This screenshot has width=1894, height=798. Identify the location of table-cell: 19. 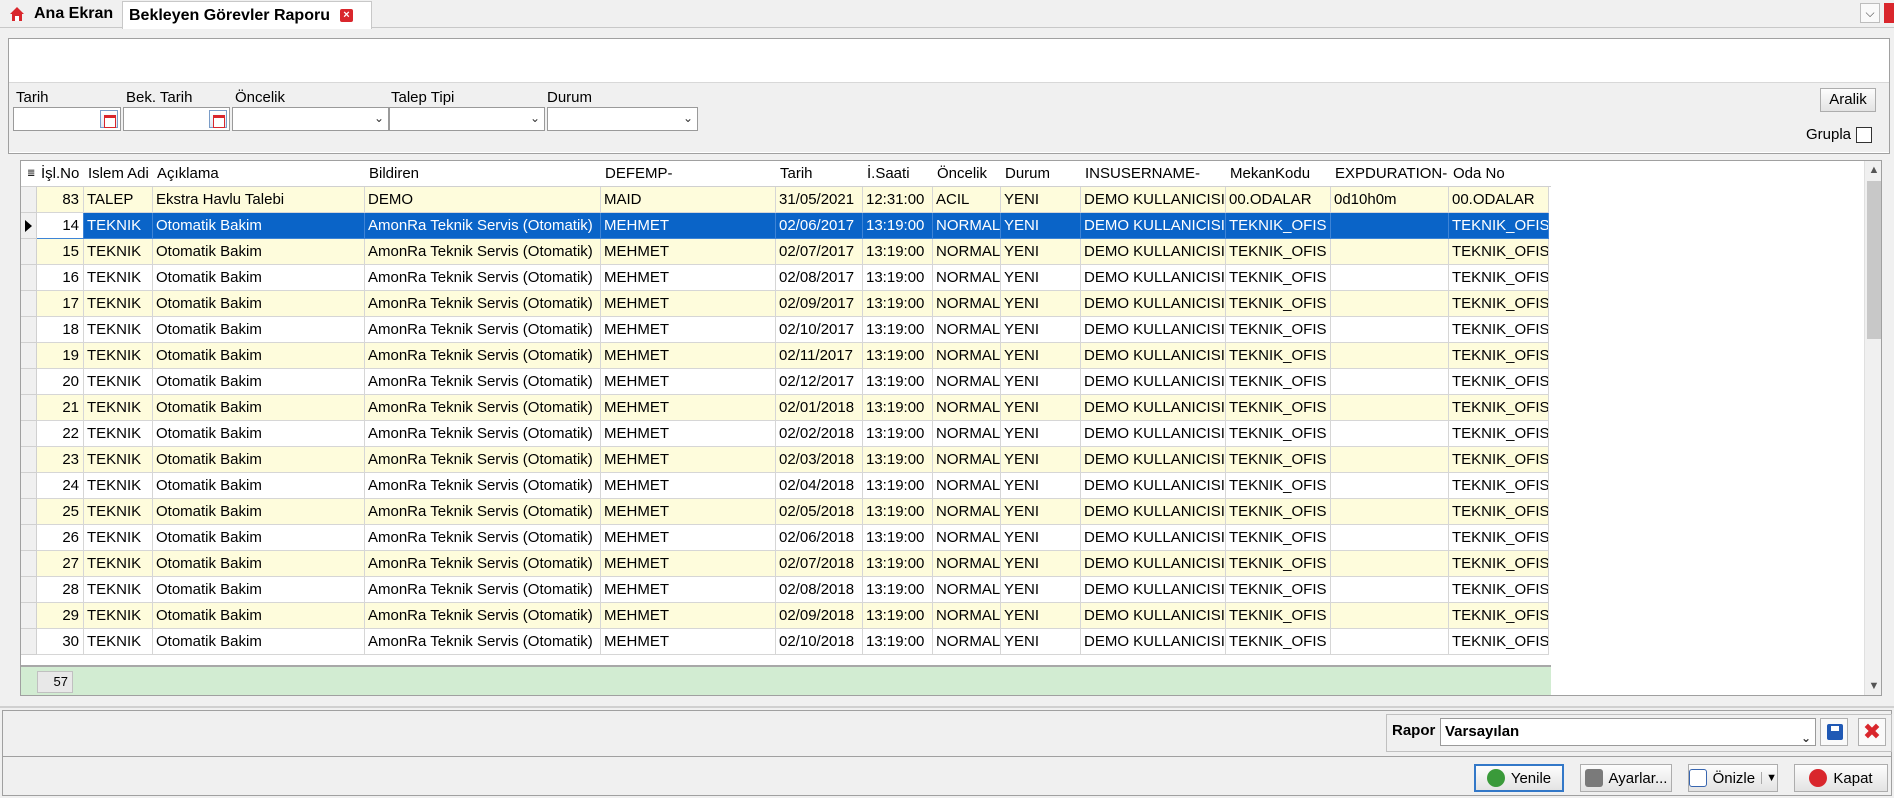
(60, 356).